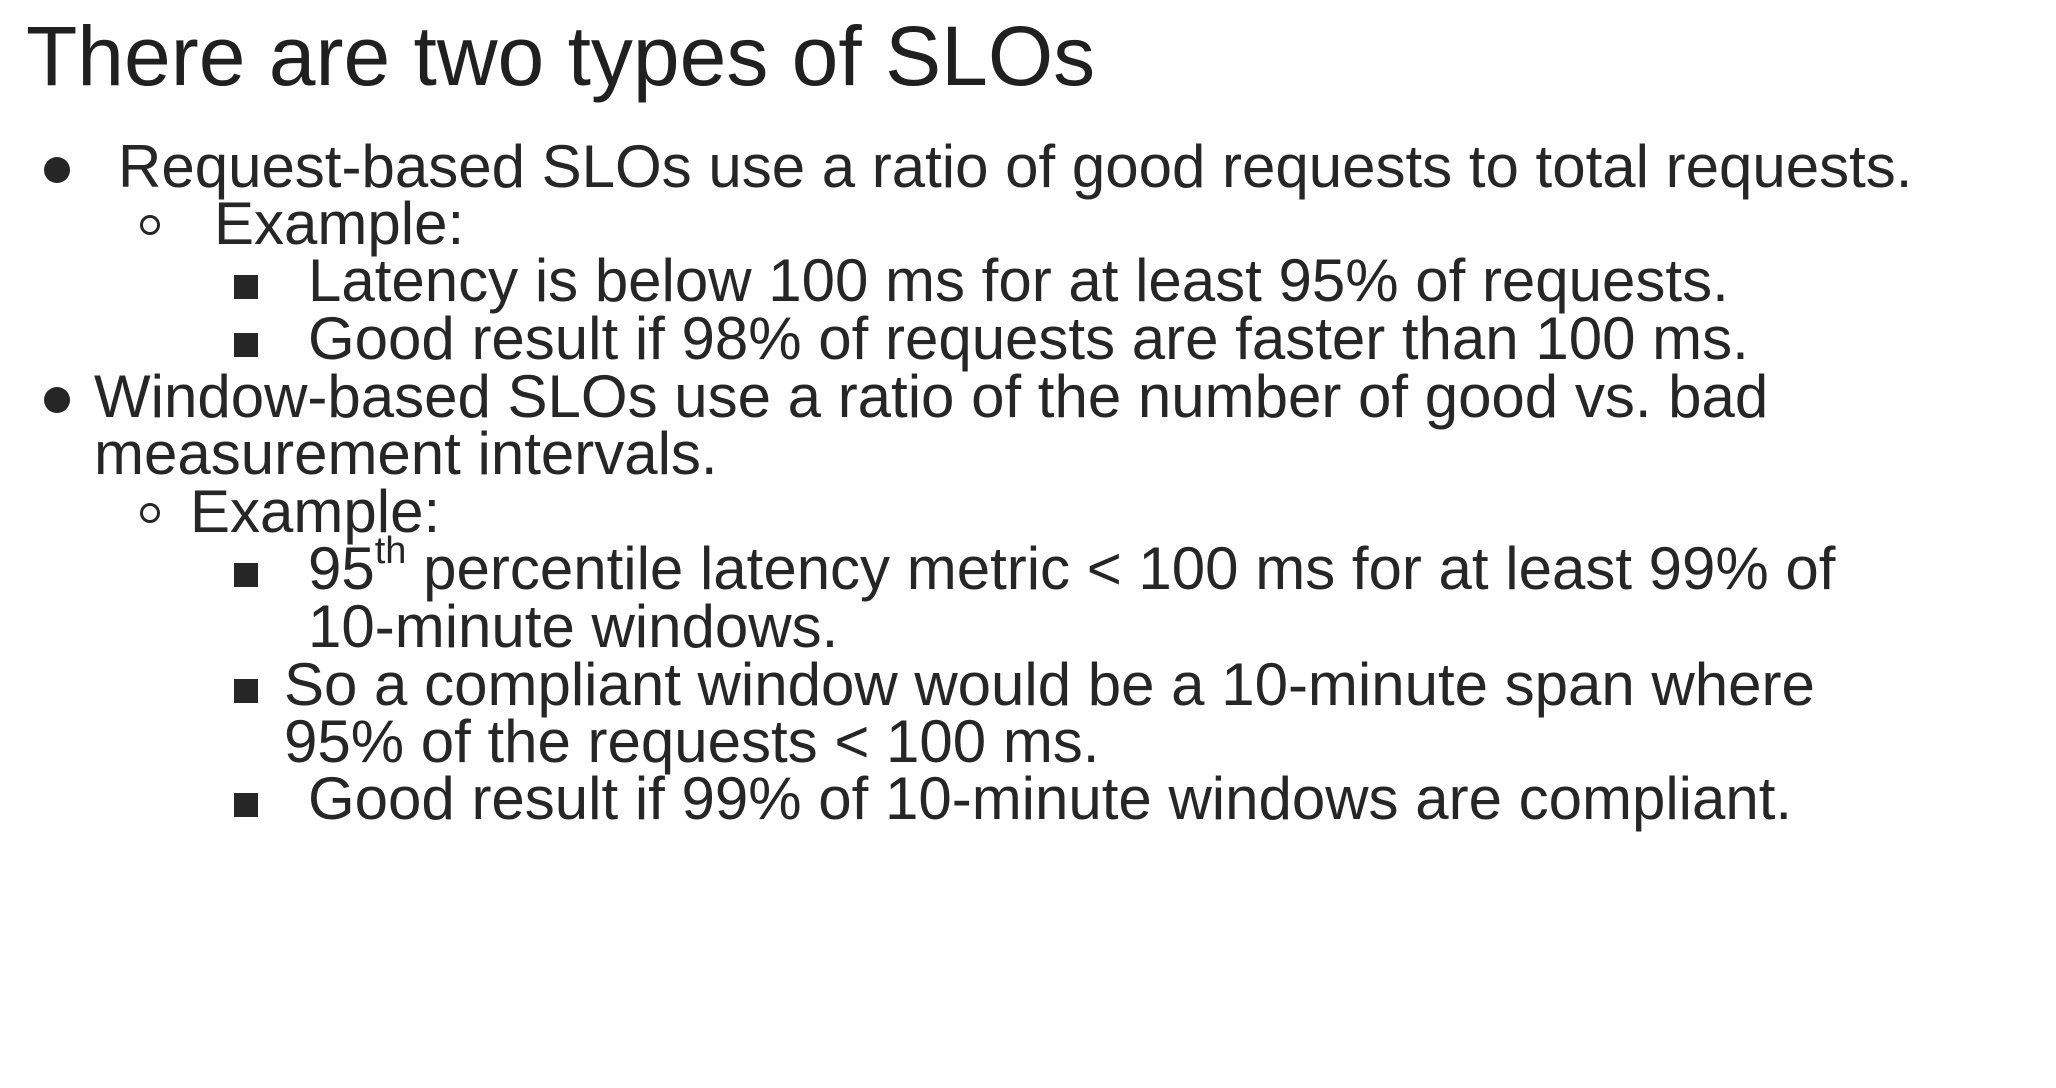 The width and height of the screenshot is (2056, 1088). What do you see at coordinates (390, 551) in the screenshot?
I see `ordinal-superscript: th` at bounding box center [390, 551].